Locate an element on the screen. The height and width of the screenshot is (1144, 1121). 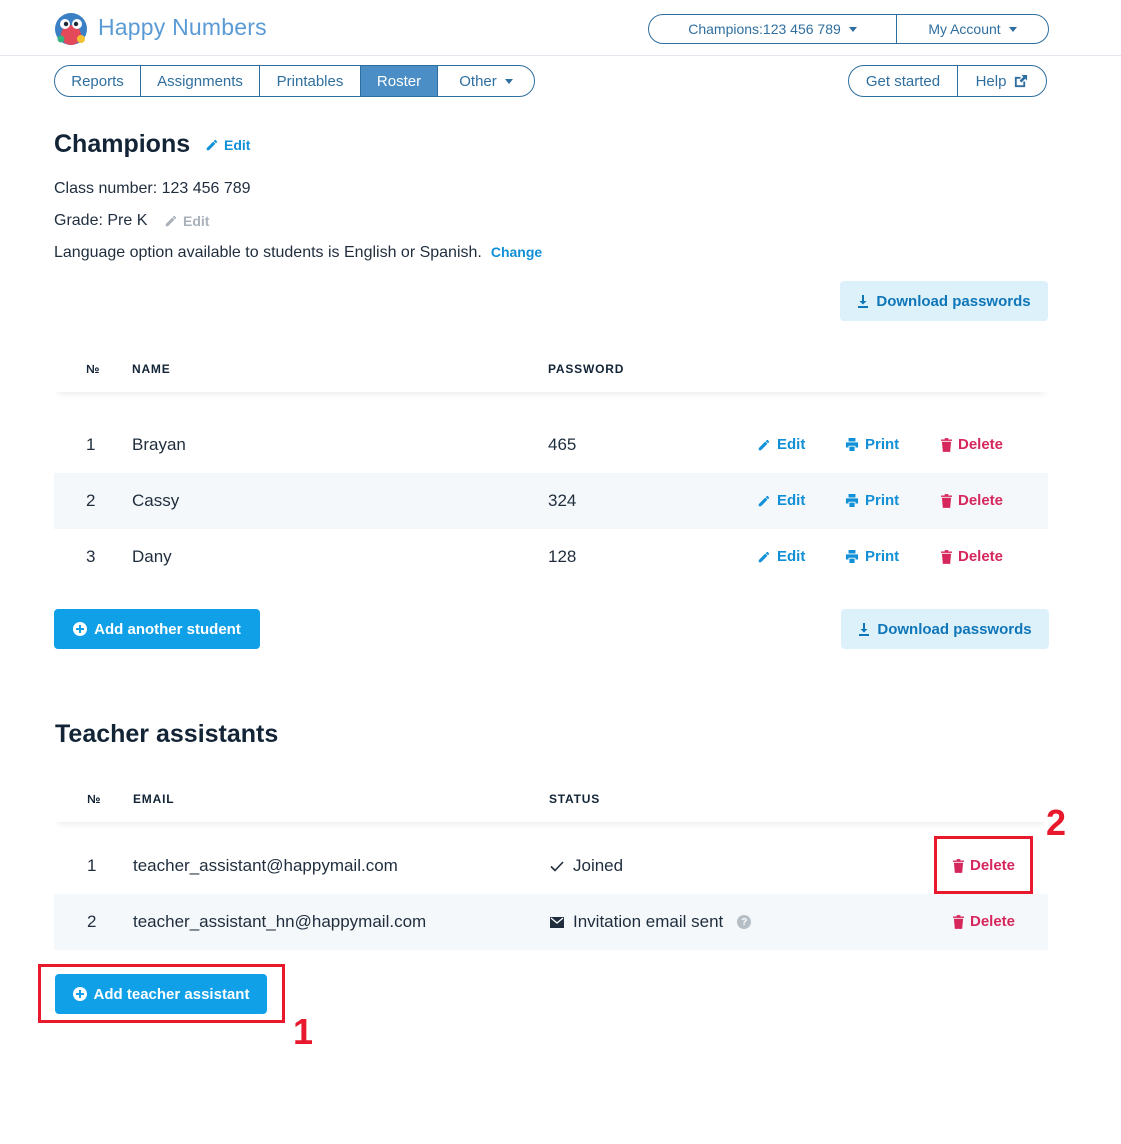
tab-other: Other is located at coordinates (486, 81).